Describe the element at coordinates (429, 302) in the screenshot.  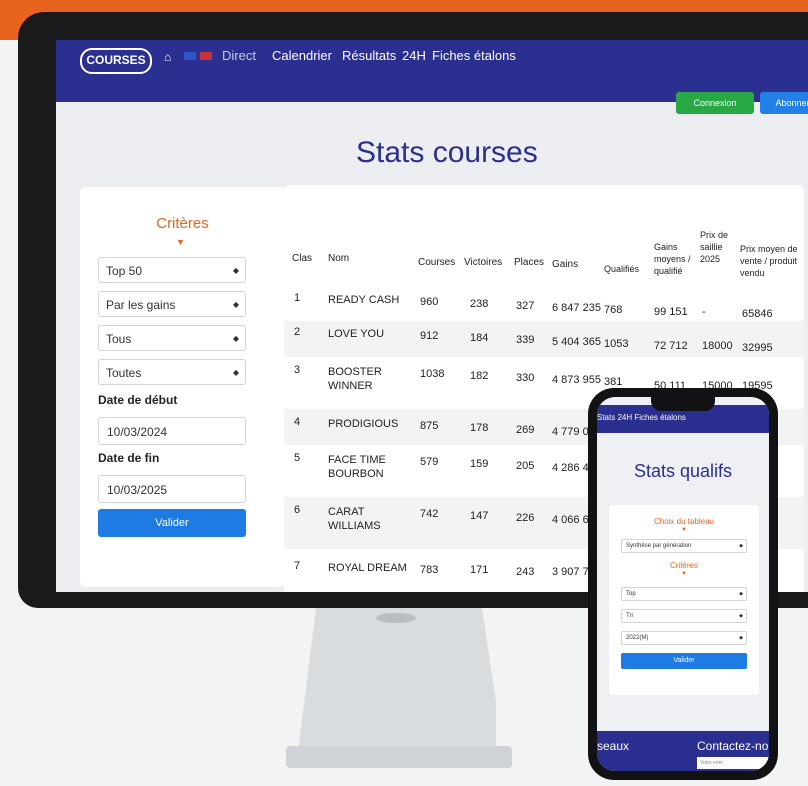
I see `cell-courses: 960` at that location.